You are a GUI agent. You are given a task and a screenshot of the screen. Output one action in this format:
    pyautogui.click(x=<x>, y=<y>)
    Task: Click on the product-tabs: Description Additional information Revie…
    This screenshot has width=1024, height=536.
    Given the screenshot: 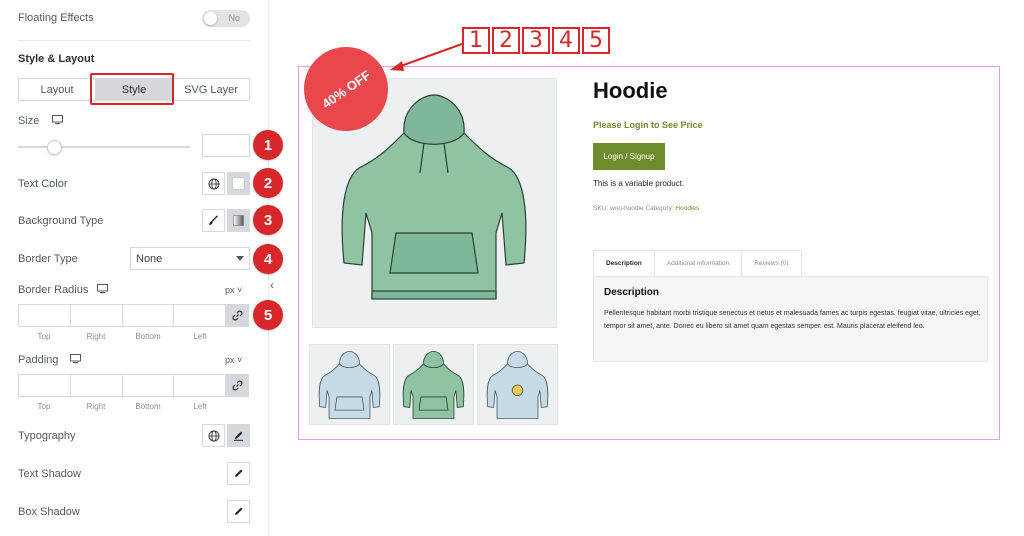 What is the action you would take?
    pyautogui.click(x=697, y=263)
    